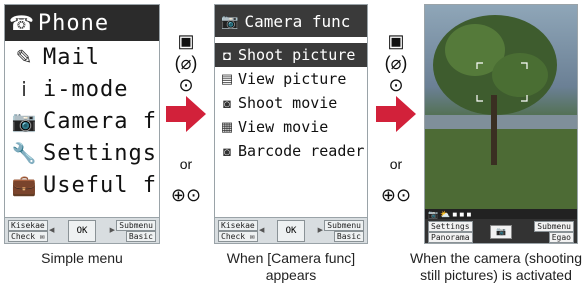 This screenshot has width=582, height=308. I want to click on menu-item-label: i-mode, so click(86, 89).